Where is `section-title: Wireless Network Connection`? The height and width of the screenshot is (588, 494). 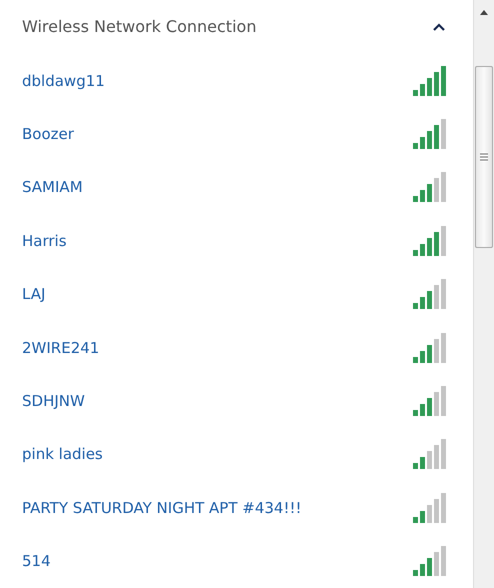
section-title: Wireless Network Connection is located at coordinates (139, 26).